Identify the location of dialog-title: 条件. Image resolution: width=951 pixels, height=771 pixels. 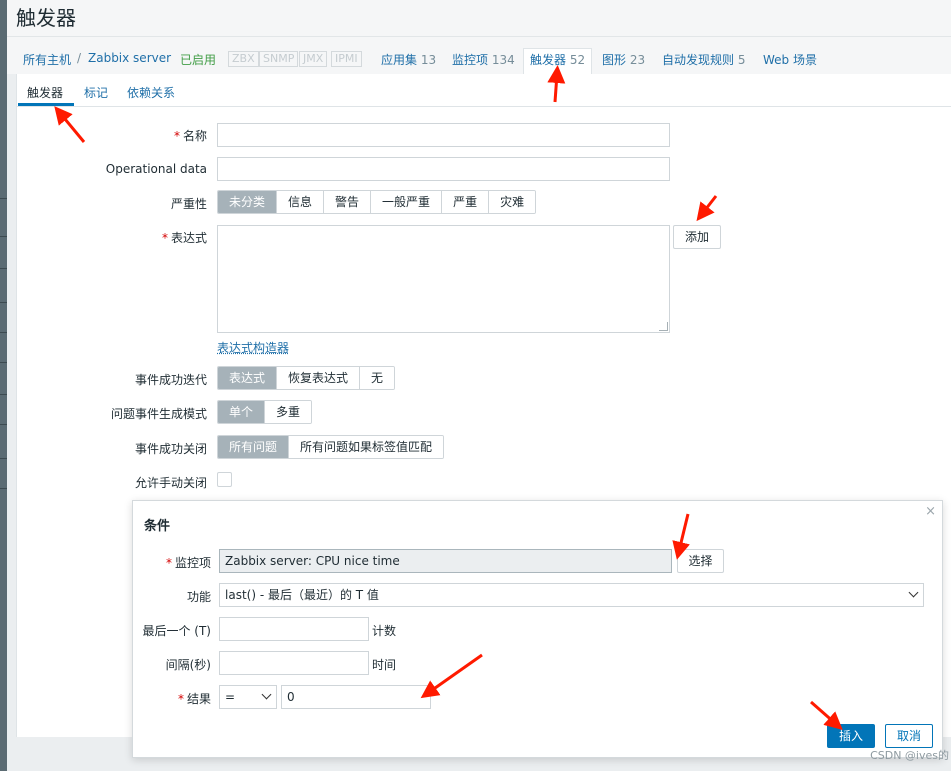
(157, 526).